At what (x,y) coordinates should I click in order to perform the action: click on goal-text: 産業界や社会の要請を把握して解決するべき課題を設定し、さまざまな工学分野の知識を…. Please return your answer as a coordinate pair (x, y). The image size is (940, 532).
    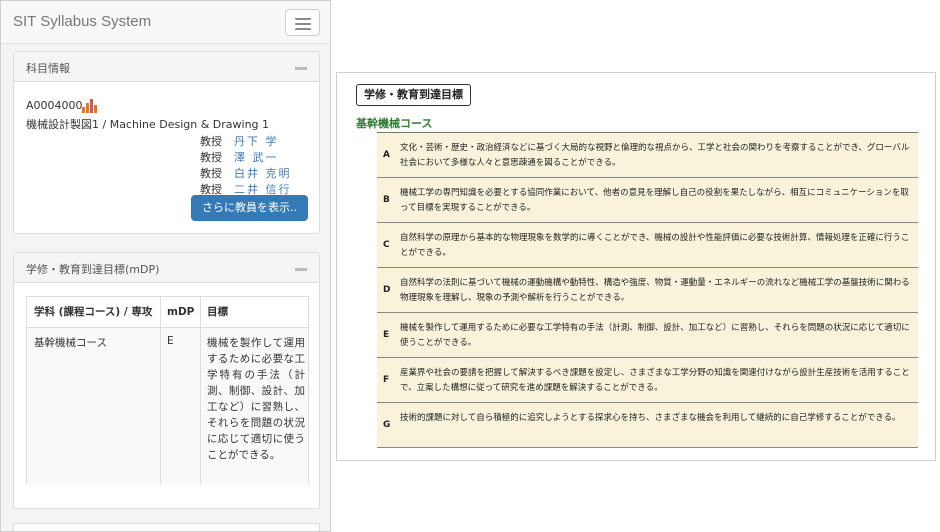
    Looking at the image, I should click on (655, 380).